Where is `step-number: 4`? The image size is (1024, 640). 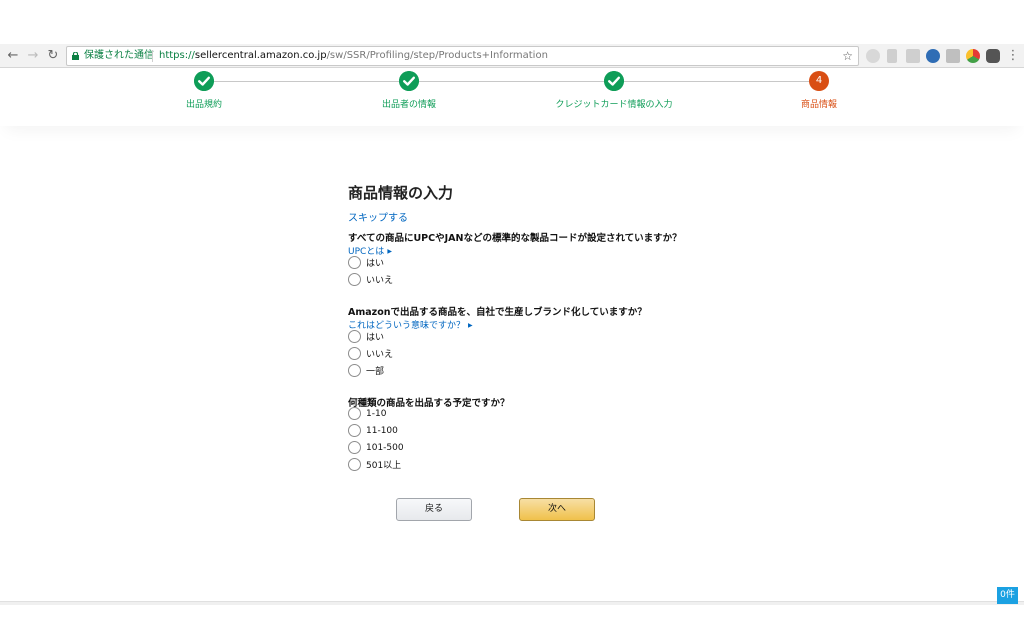
step-number: 4 is located at coordinates (819, 81).